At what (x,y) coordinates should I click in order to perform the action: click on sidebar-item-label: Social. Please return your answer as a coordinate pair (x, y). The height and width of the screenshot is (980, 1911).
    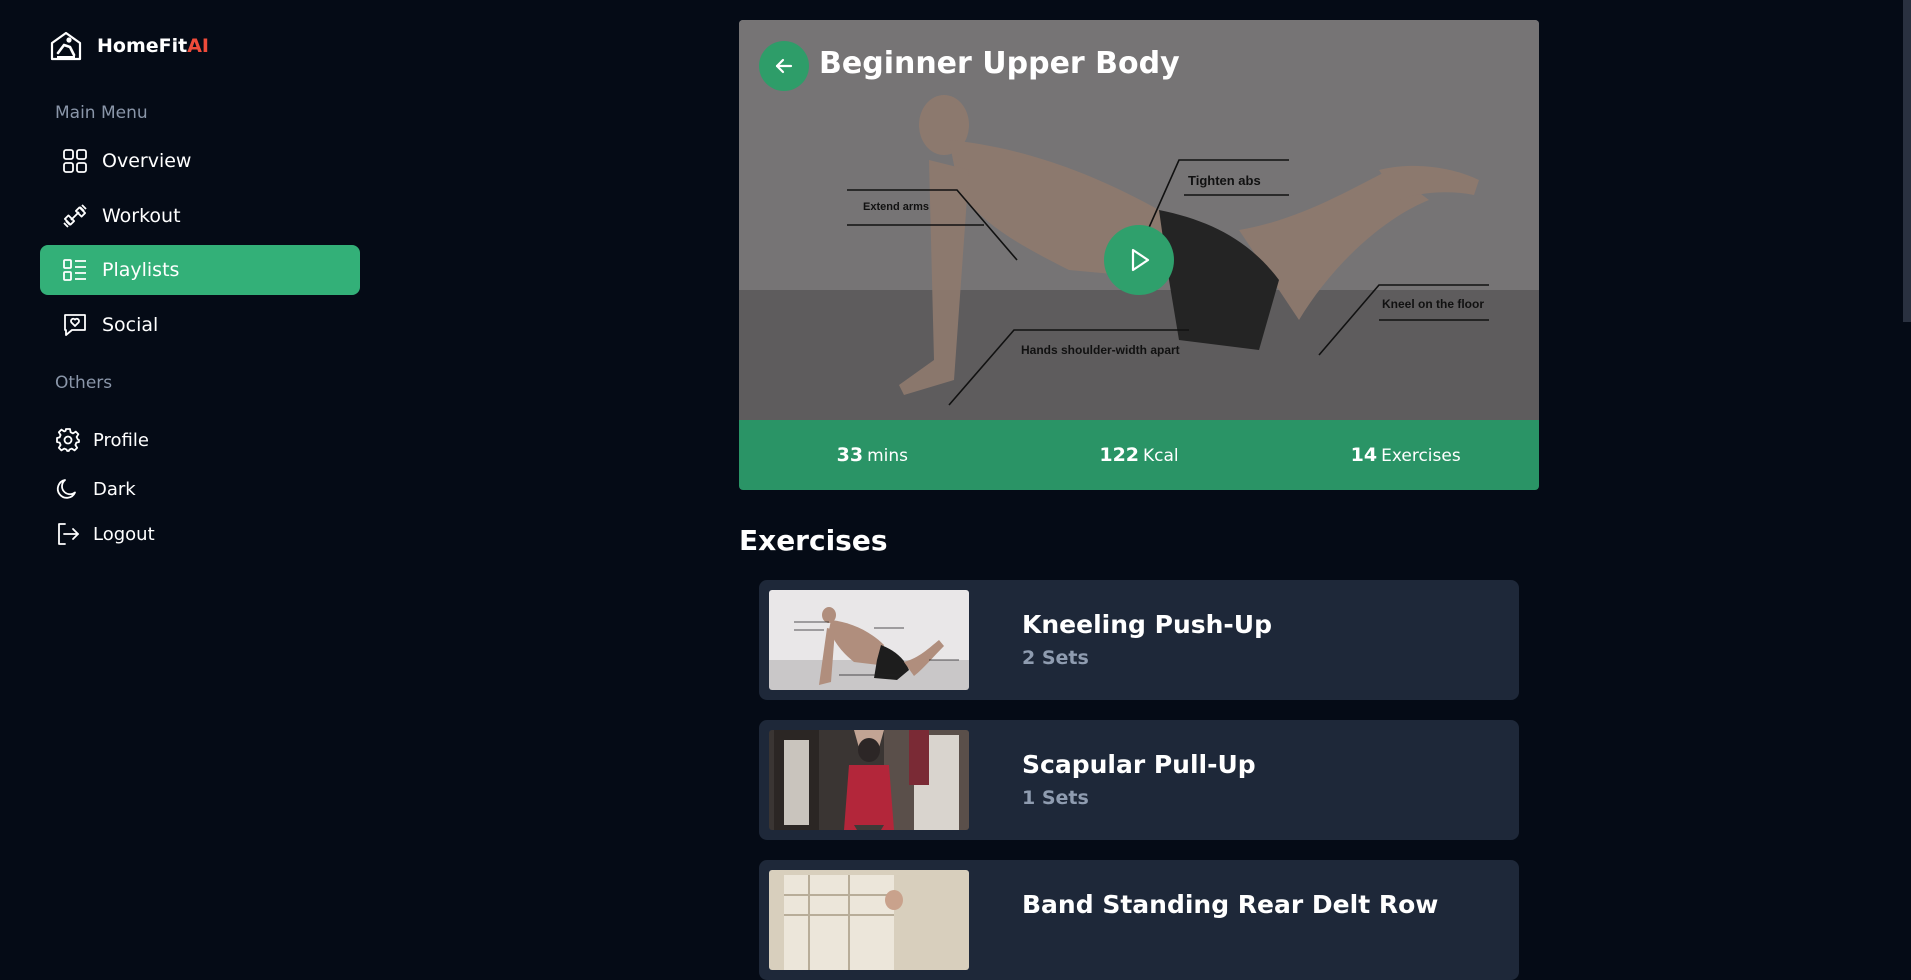
    Looking at the image, I should click on (130, 325).